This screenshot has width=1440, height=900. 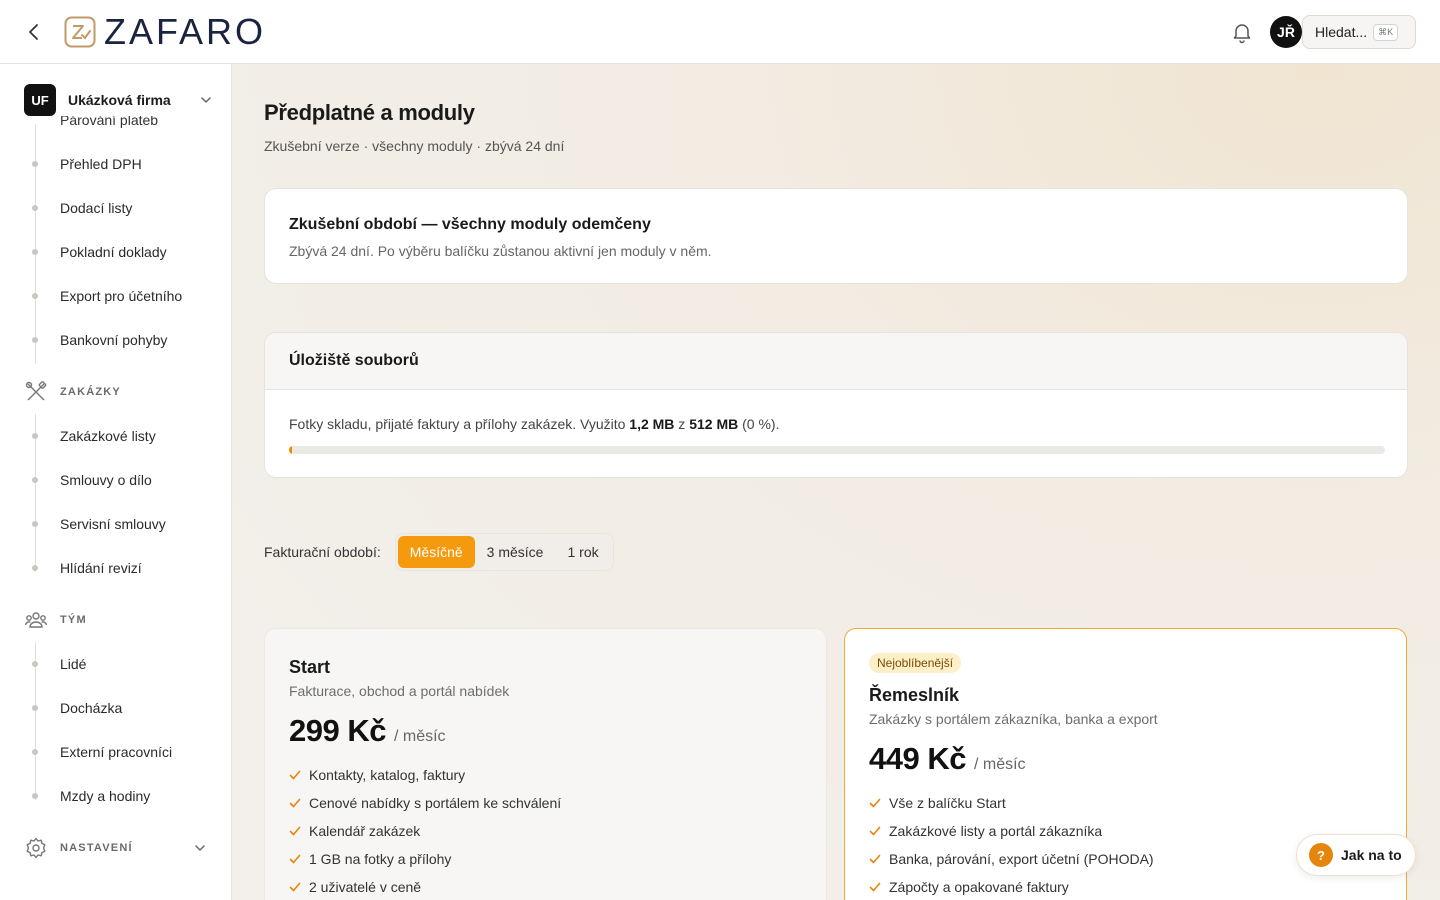 I want to click on help-button: ? Jak na to, so click(x=1356, y=855).